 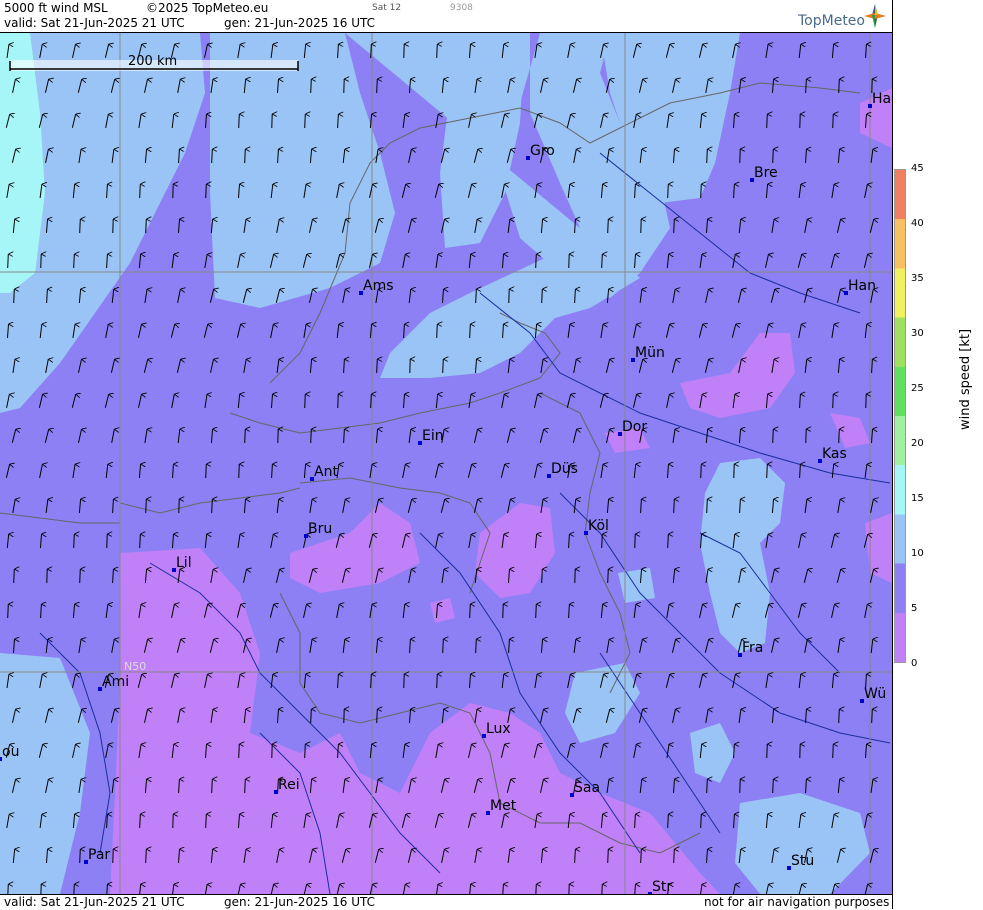 I want to click on city-label: Köl, so click(x=598, y=526).